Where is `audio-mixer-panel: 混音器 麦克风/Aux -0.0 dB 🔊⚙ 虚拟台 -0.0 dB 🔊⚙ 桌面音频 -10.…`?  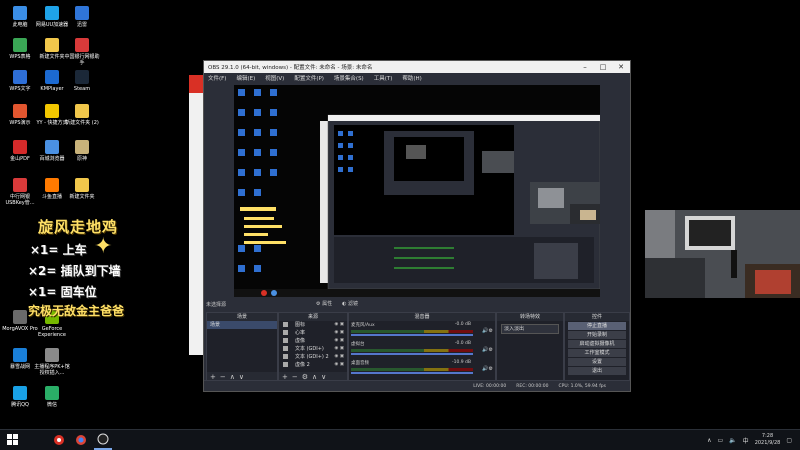
audio-mixer-panel: 混音器 麦克风/Aux -0.0 dB 🔊⚙ 虚拟台 -0.0 dB 🔊⚙ 桌面音频 -10.… is located at coordinates (422, 347).